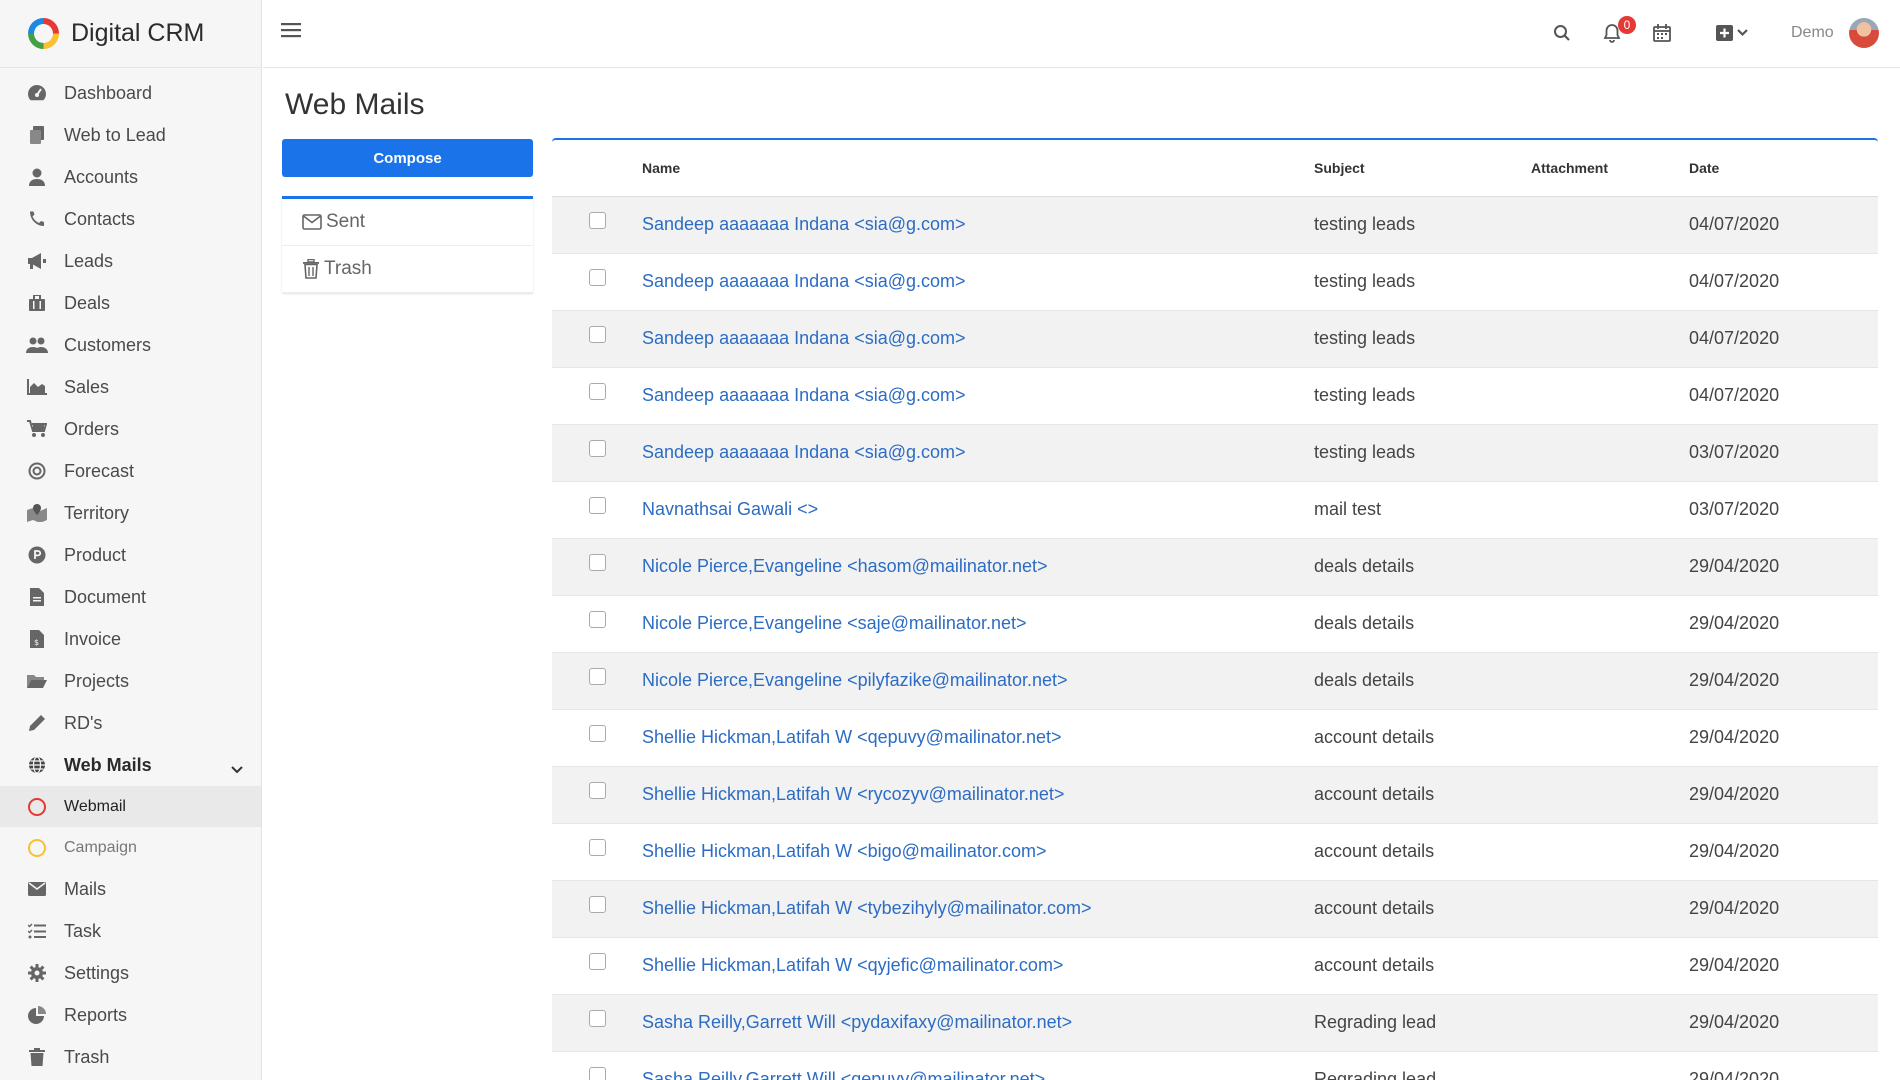 The width and height of the screenshot is (1900, 1080). I want to click on sidebar-item-invoice: $ Invoice, so click(130, 639).